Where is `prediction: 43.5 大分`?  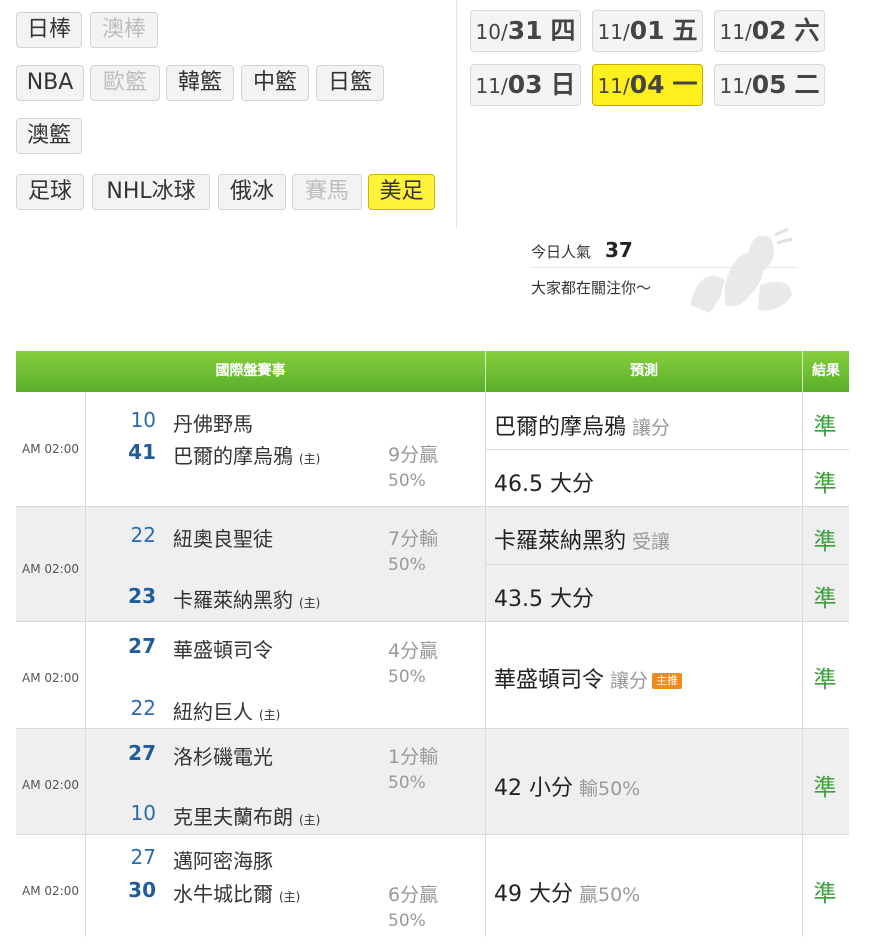 prediction: 43.5 大分 is located at coordinates (544, 597).